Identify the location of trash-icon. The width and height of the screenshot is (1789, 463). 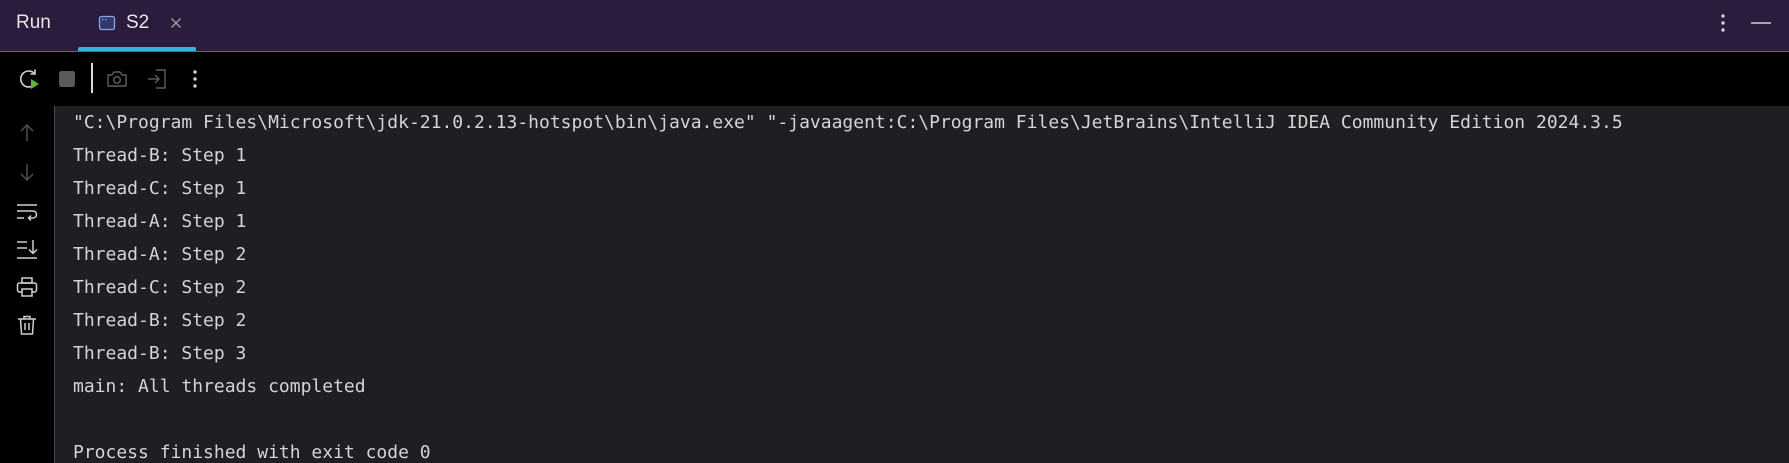
(27, 325).